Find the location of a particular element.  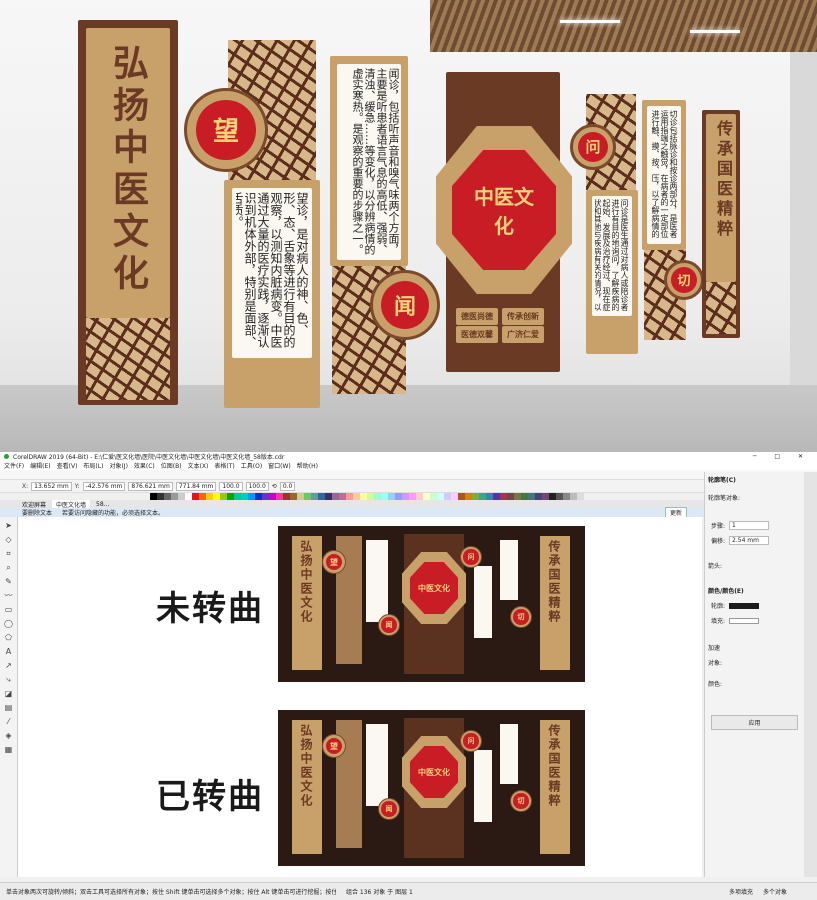

height-field: 771.84 mm is located at coordinates (196, 486).